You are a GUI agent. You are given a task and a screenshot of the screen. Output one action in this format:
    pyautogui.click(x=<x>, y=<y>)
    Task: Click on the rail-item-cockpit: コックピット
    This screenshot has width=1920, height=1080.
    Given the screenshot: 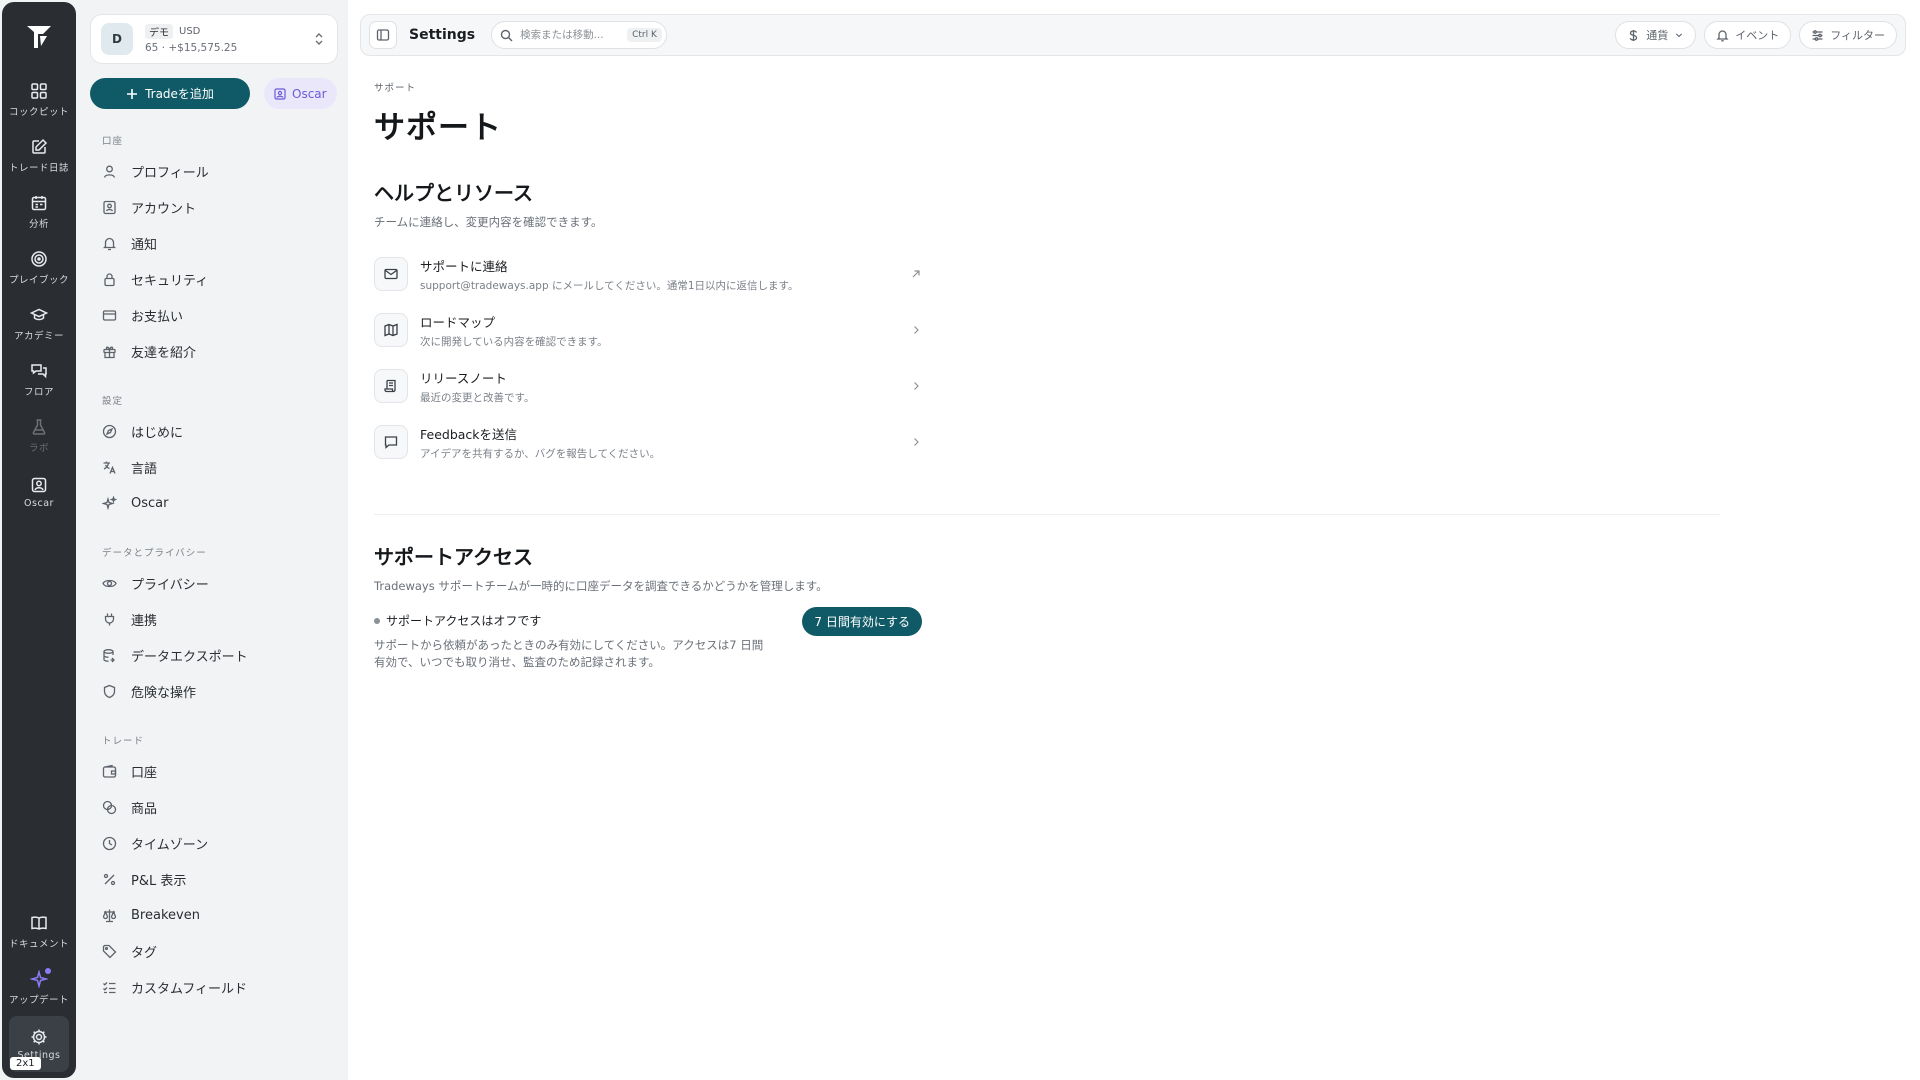 What is the action you would take?
    pyautogui.click(x=39, y=100)
    